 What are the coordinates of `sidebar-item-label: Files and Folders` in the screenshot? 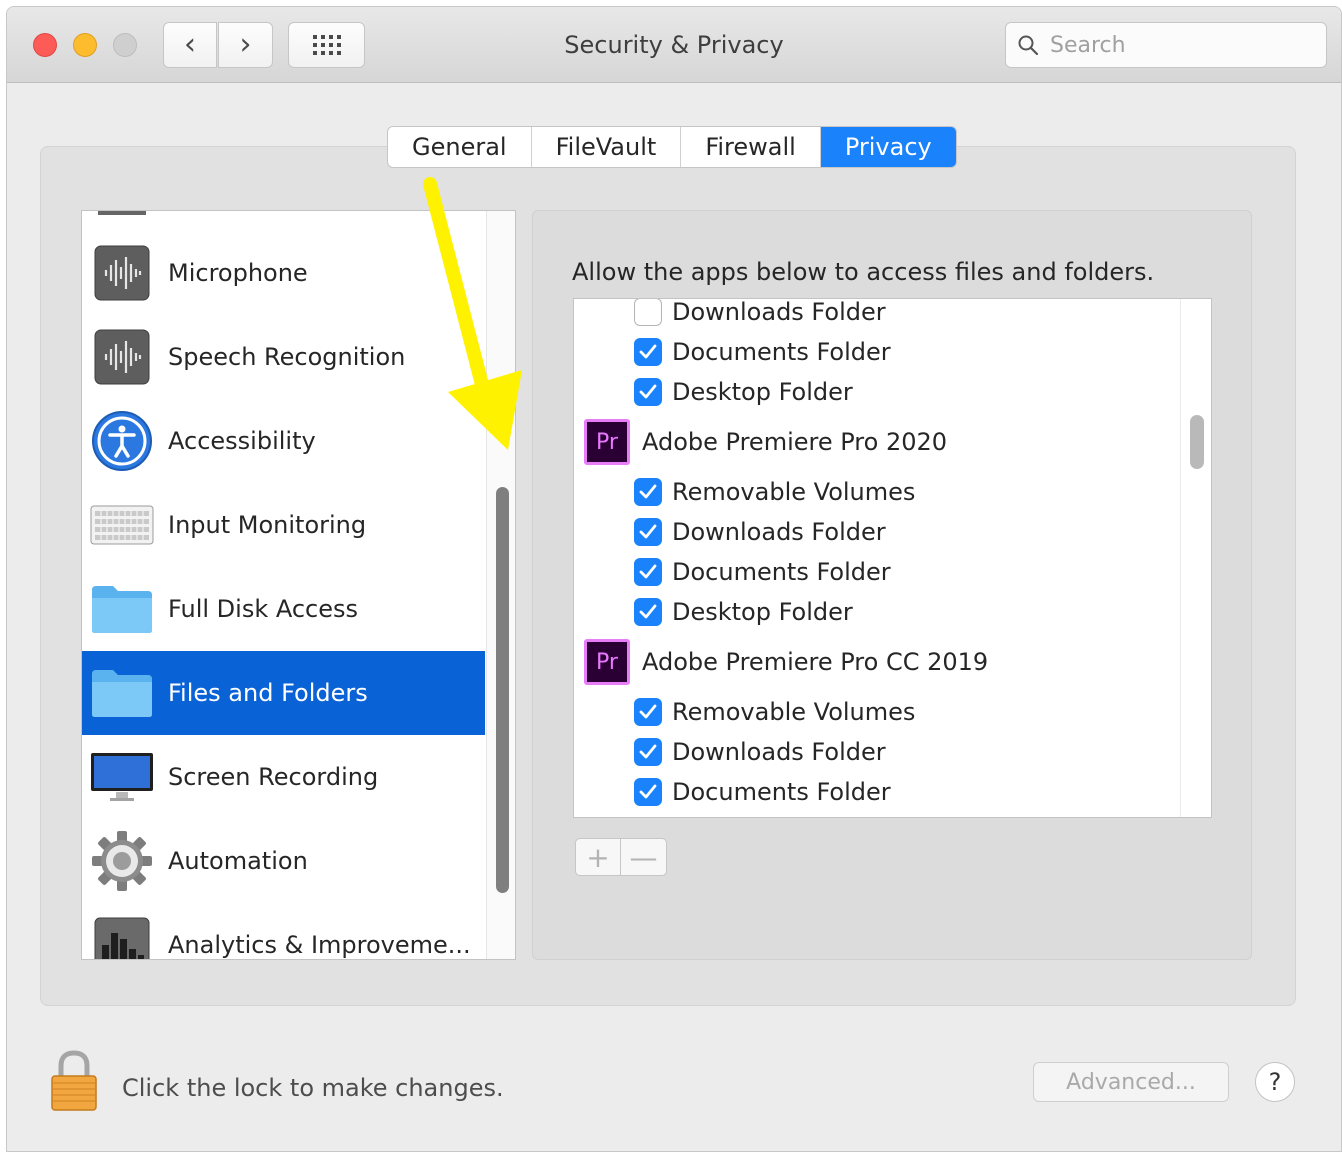 It's located at (268, 693).